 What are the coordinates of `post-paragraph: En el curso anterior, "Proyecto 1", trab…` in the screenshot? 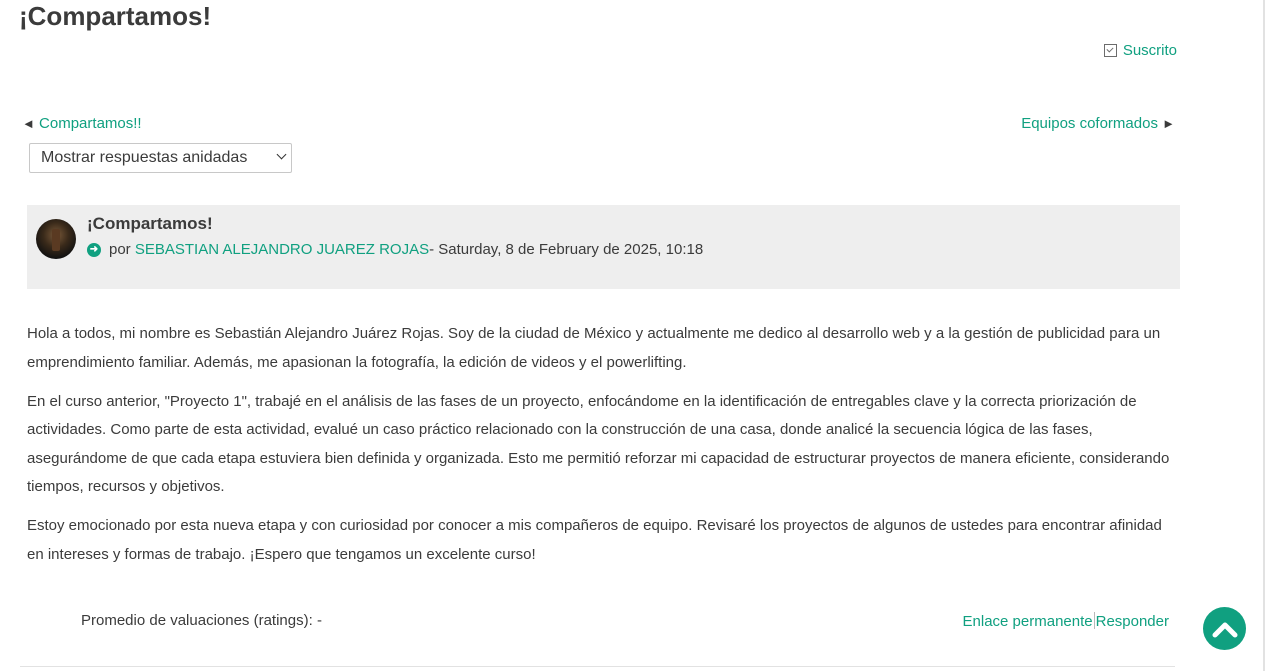 It's located at (598, 444).